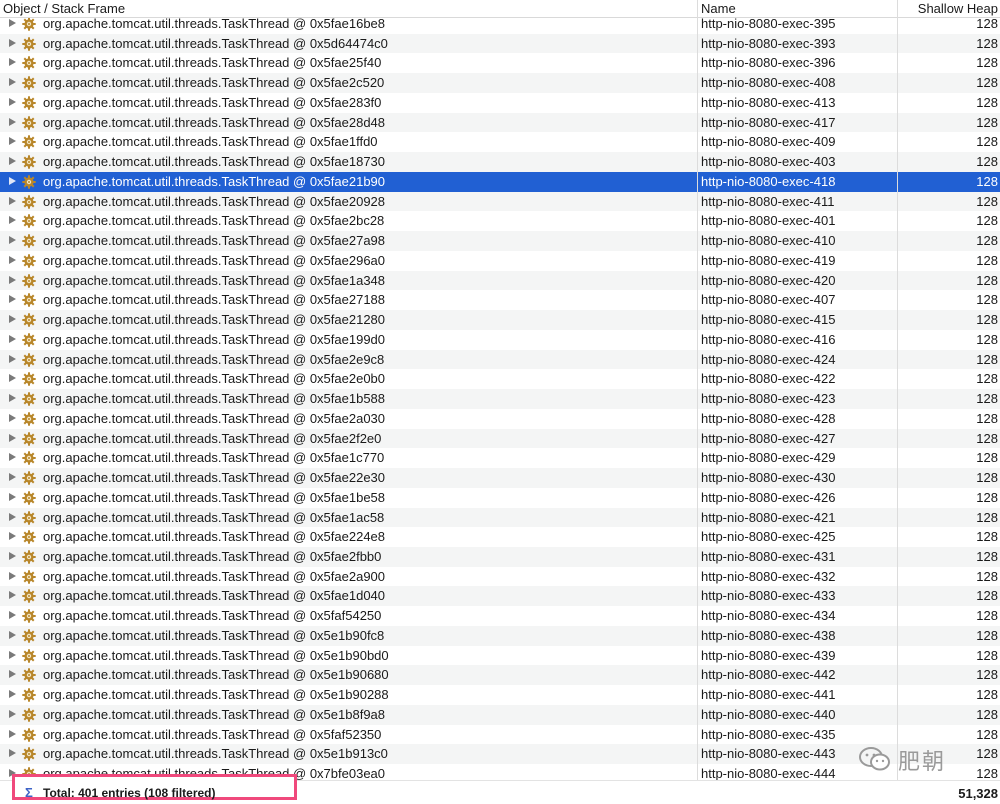 This screenshot has height=804, width=1000. Describe the element at coordinates (768, 241) in the screenshot. I see `name-cell: http-nio-8080-exec-410` at that location.